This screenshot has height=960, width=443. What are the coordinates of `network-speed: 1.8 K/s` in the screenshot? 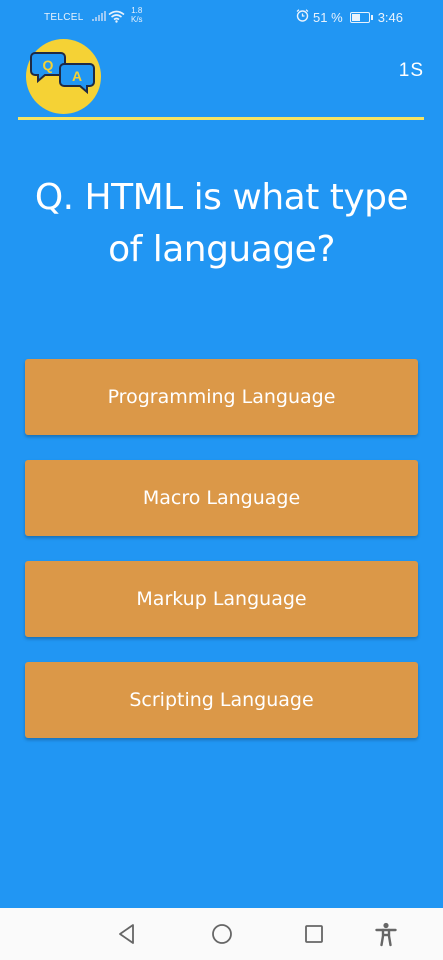 It's located at (137, 15).